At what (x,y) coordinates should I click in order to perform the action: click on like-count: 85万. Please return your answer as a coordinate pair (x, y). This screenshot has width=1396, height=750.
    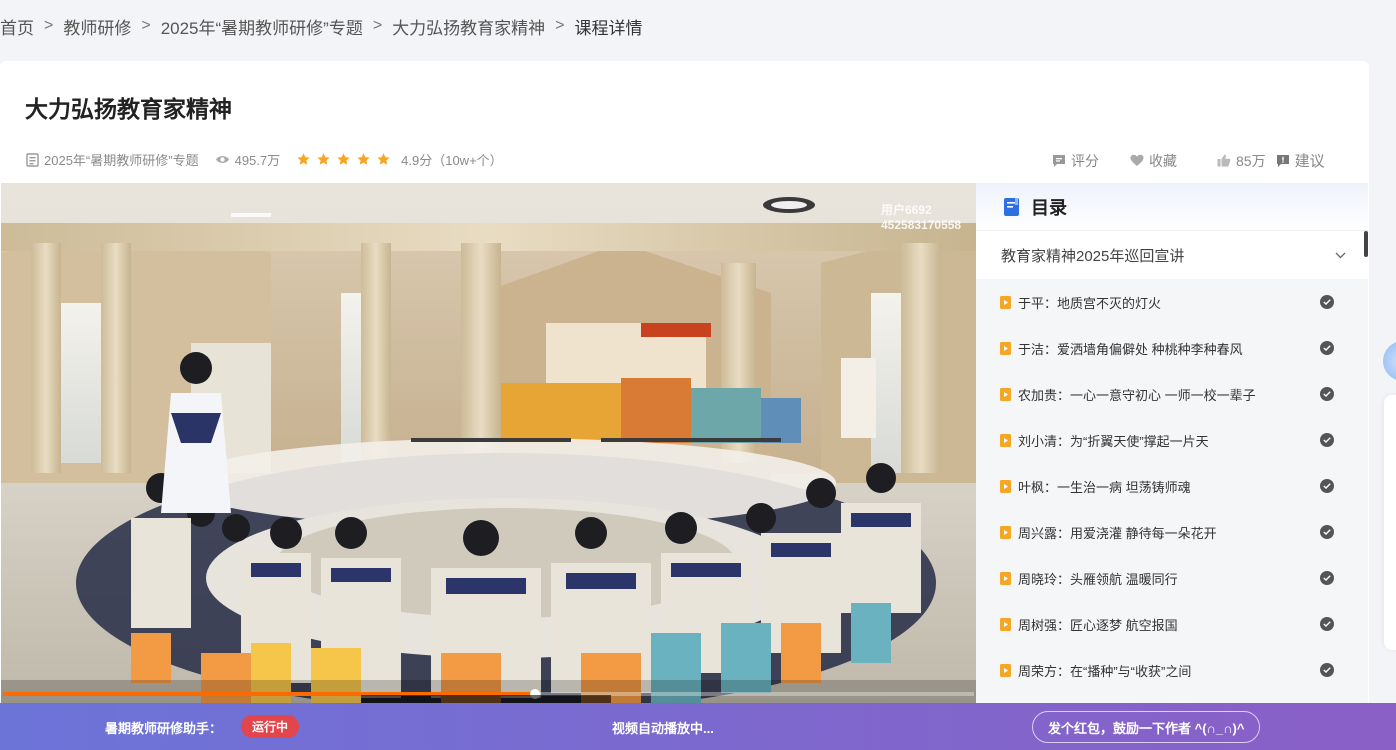
    Looking at the image, I should click on (1251, 160).